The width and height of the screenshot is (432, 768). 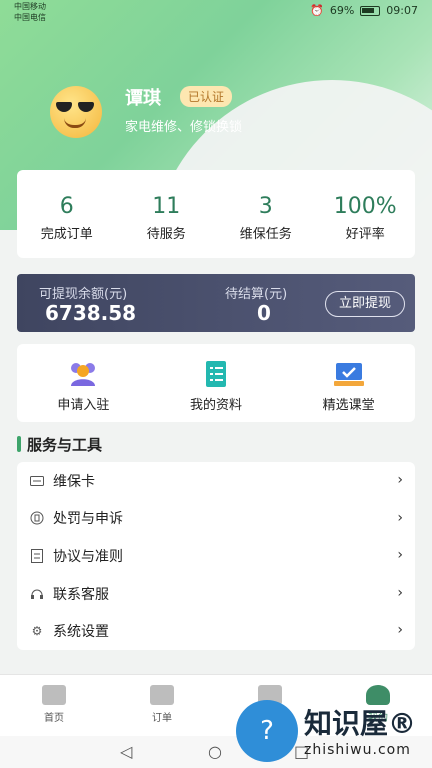 What do you see at coordinates (360, 723) in the screenshot?
I see `watermark-title: 知识屋®` at bounding box center [360, 723].